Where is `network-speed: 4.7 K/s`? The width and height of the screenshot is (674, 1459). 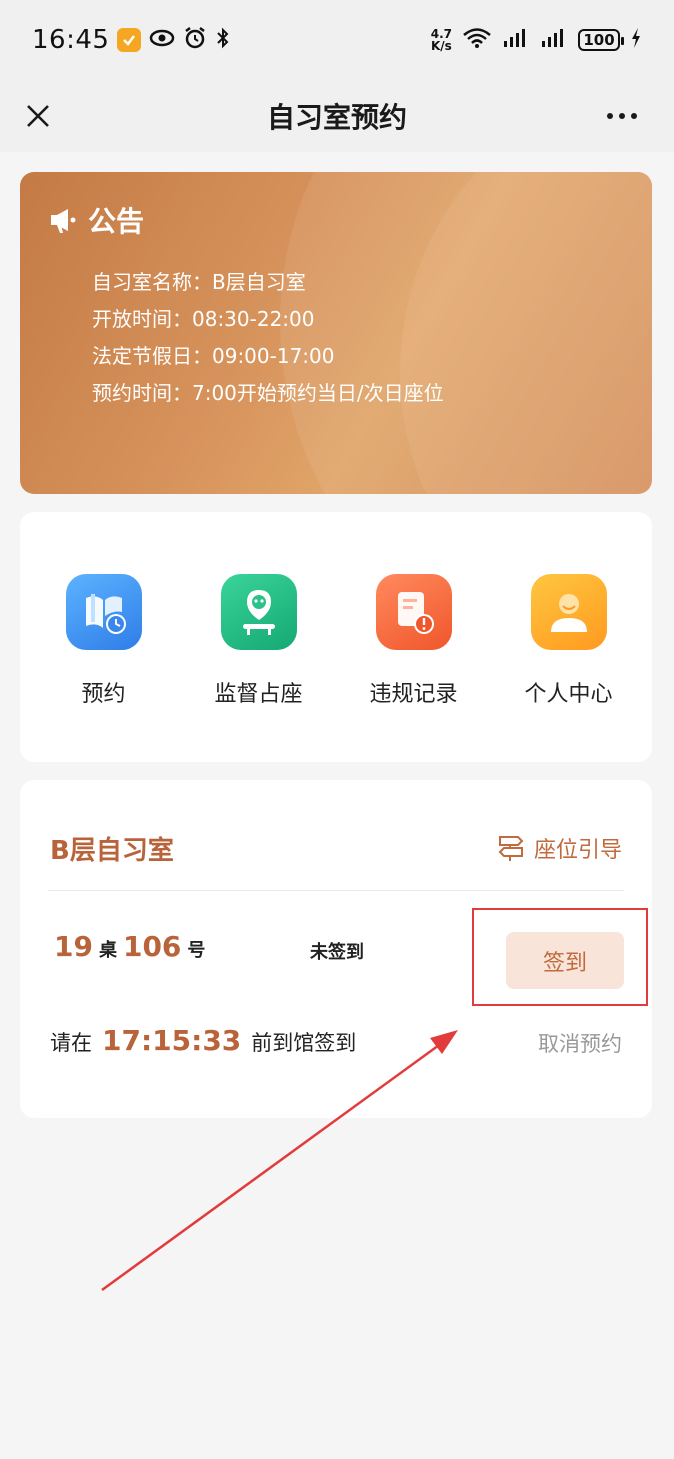 network-speed: 4.7 K/s is located at coordinates (441, 40).